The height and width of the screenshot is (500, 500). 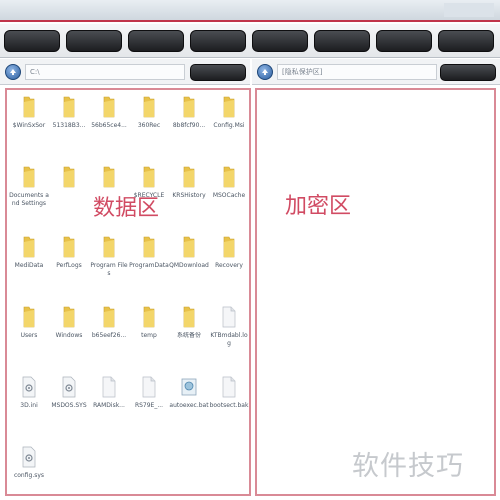 I want to click on file-list-item: Users, so click(x=29, y=333).